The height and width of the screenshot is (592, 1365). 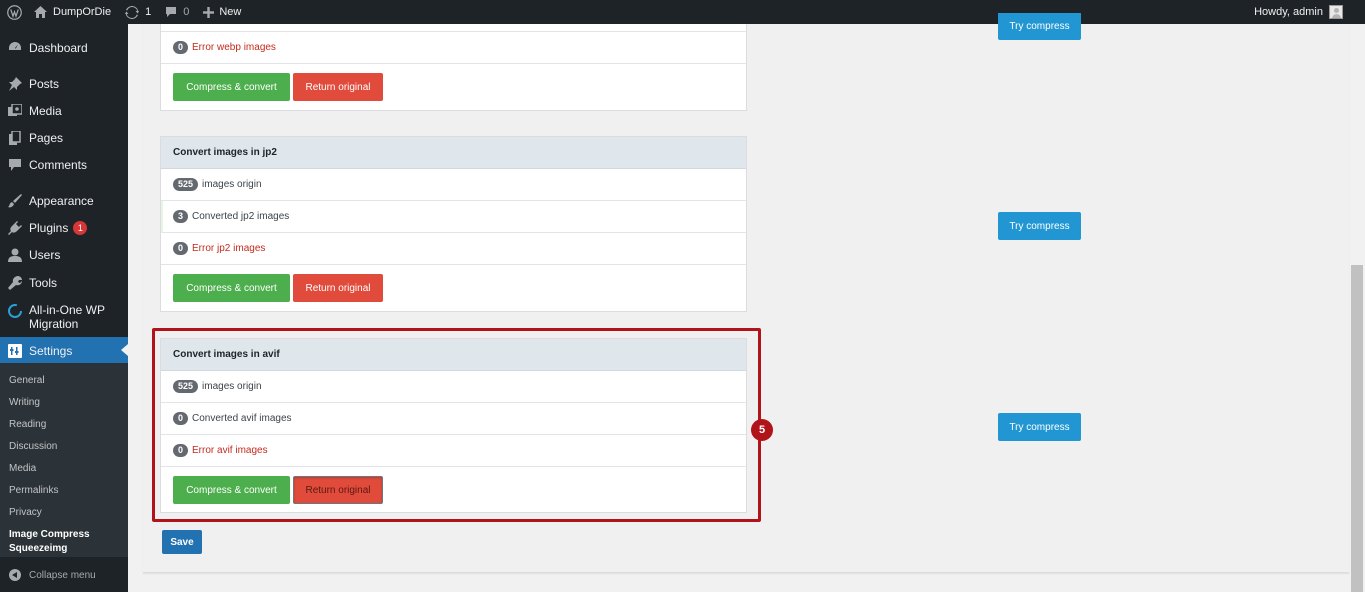 I want to click on sidebar-item-comments: Comments, so click(x=64, y=165).